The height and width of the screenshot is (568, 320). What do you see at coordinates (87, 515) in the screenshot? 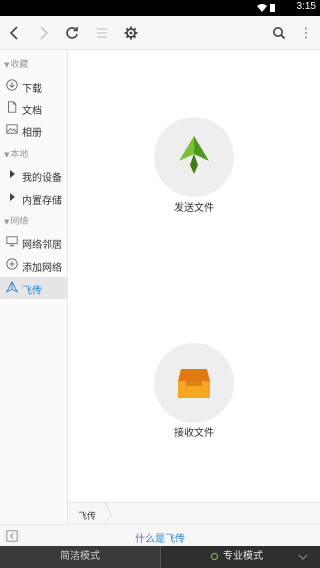
I see `breadcrumb-item: 飞传` at bounding box center [87, 515].